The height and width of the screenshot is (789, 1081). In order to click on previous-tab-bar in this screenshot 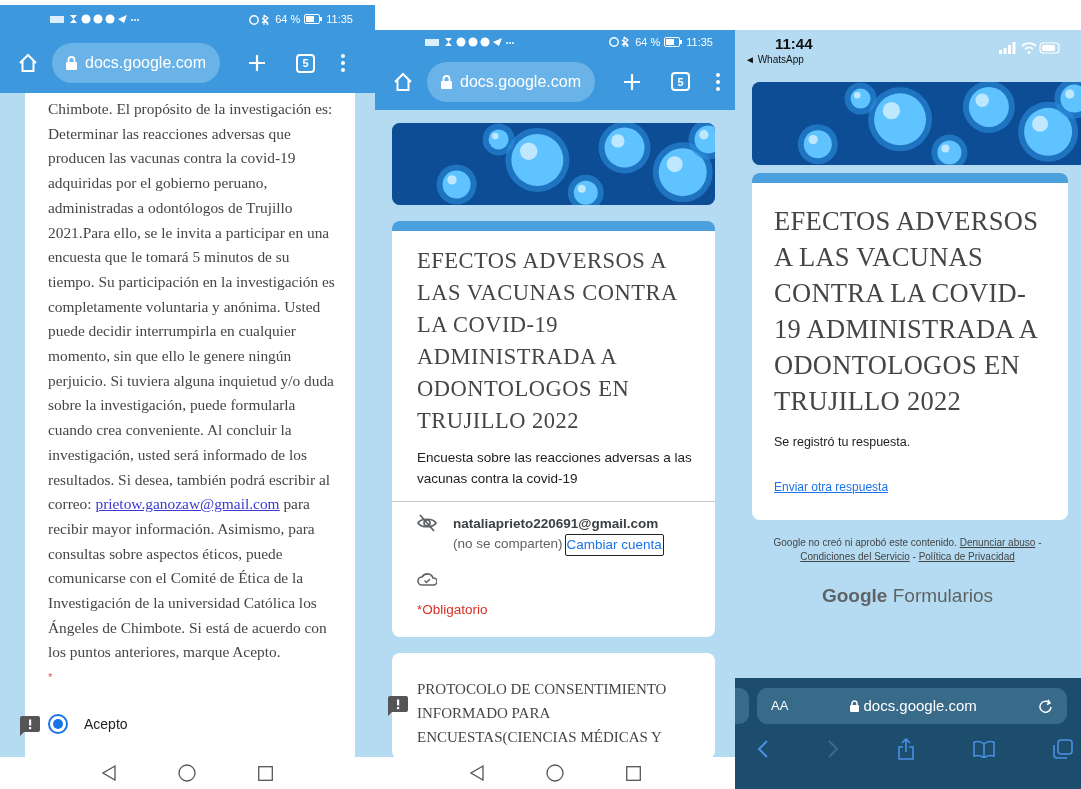, I will do `click(742, 706)`.